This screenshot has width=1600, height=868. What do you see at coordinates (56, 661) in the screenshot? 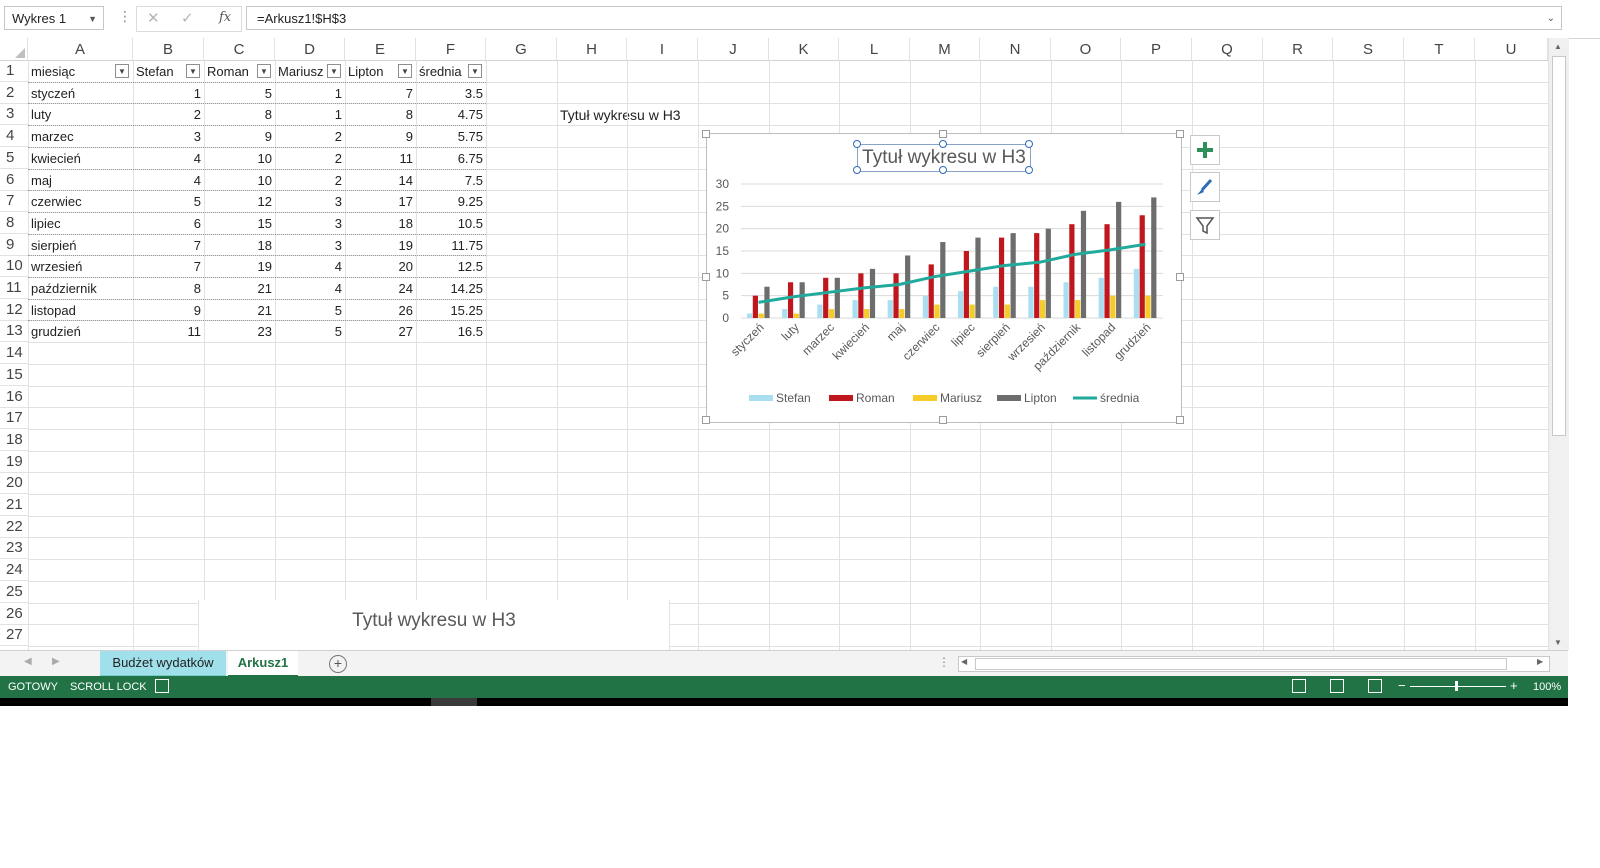
I see `next-sheet-icon: ▶` at bounding box center [56, 661].